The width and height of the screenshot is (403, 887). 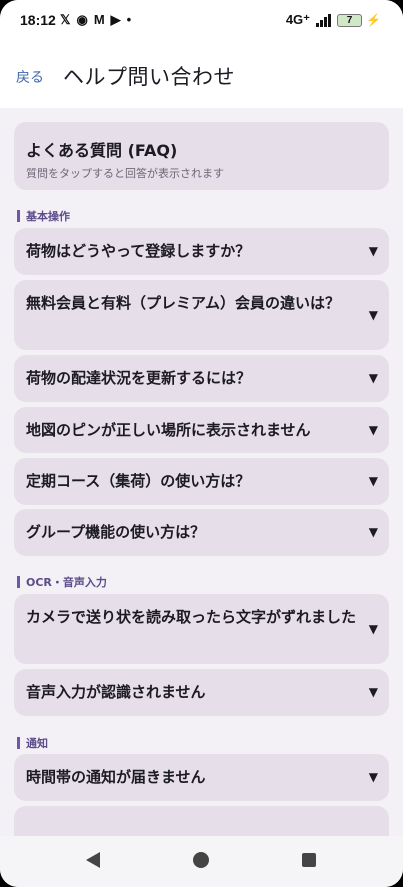 I want to click on section-title: 通知, so click(x=37, y=743).